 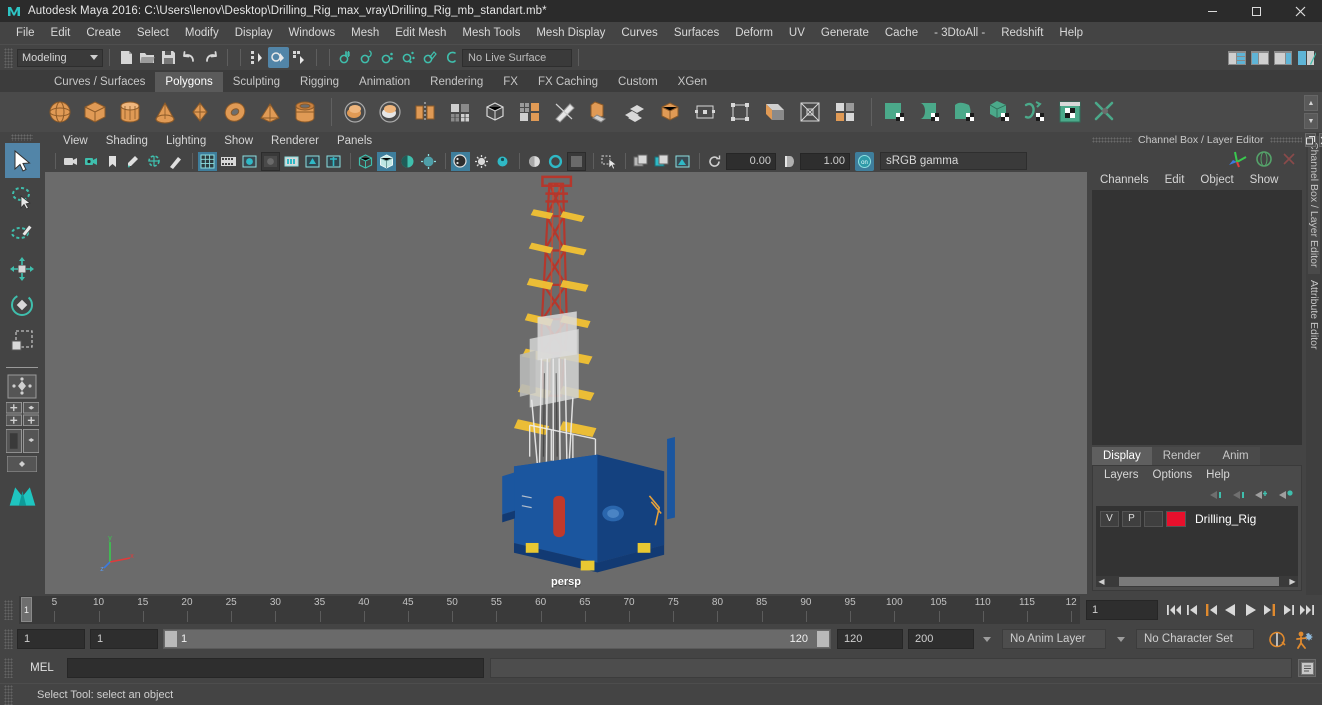 I want to click on step-back-frame-icon, so click(x=1211, y=610).